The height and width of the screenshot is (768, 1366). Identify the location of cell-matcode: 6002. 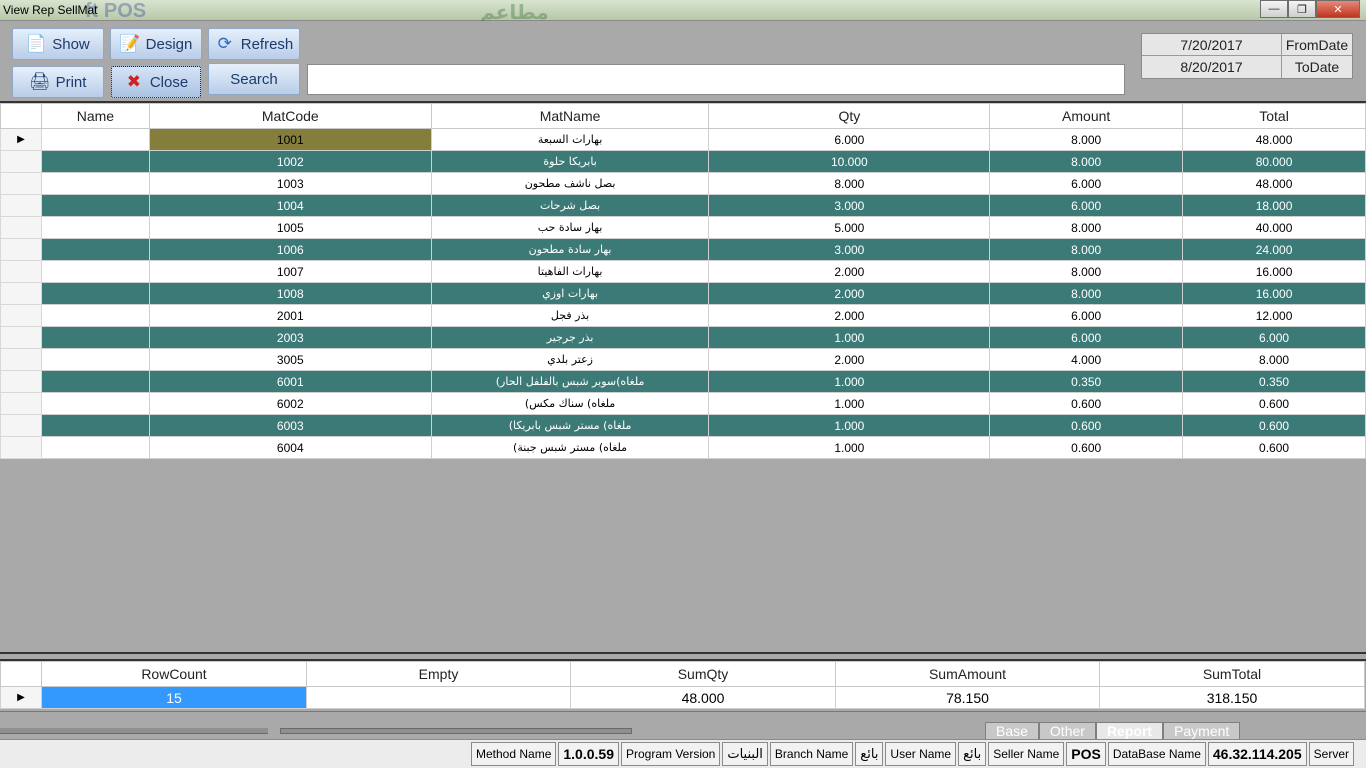
(290, 403).